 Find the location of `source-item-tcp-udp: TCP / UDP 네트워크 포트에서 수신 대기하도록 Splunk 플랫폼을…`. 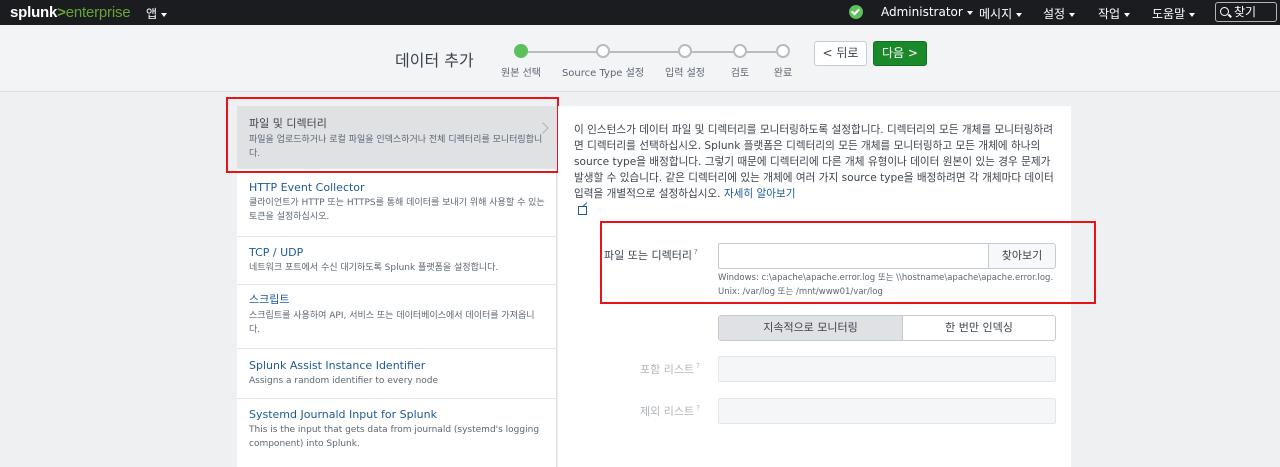

source-item-tcp-udp: TCP / UDP 네트워크 포트에서 수신 대기하도록 Splunk 플랫폼을… is located at coordinates (397, 261).